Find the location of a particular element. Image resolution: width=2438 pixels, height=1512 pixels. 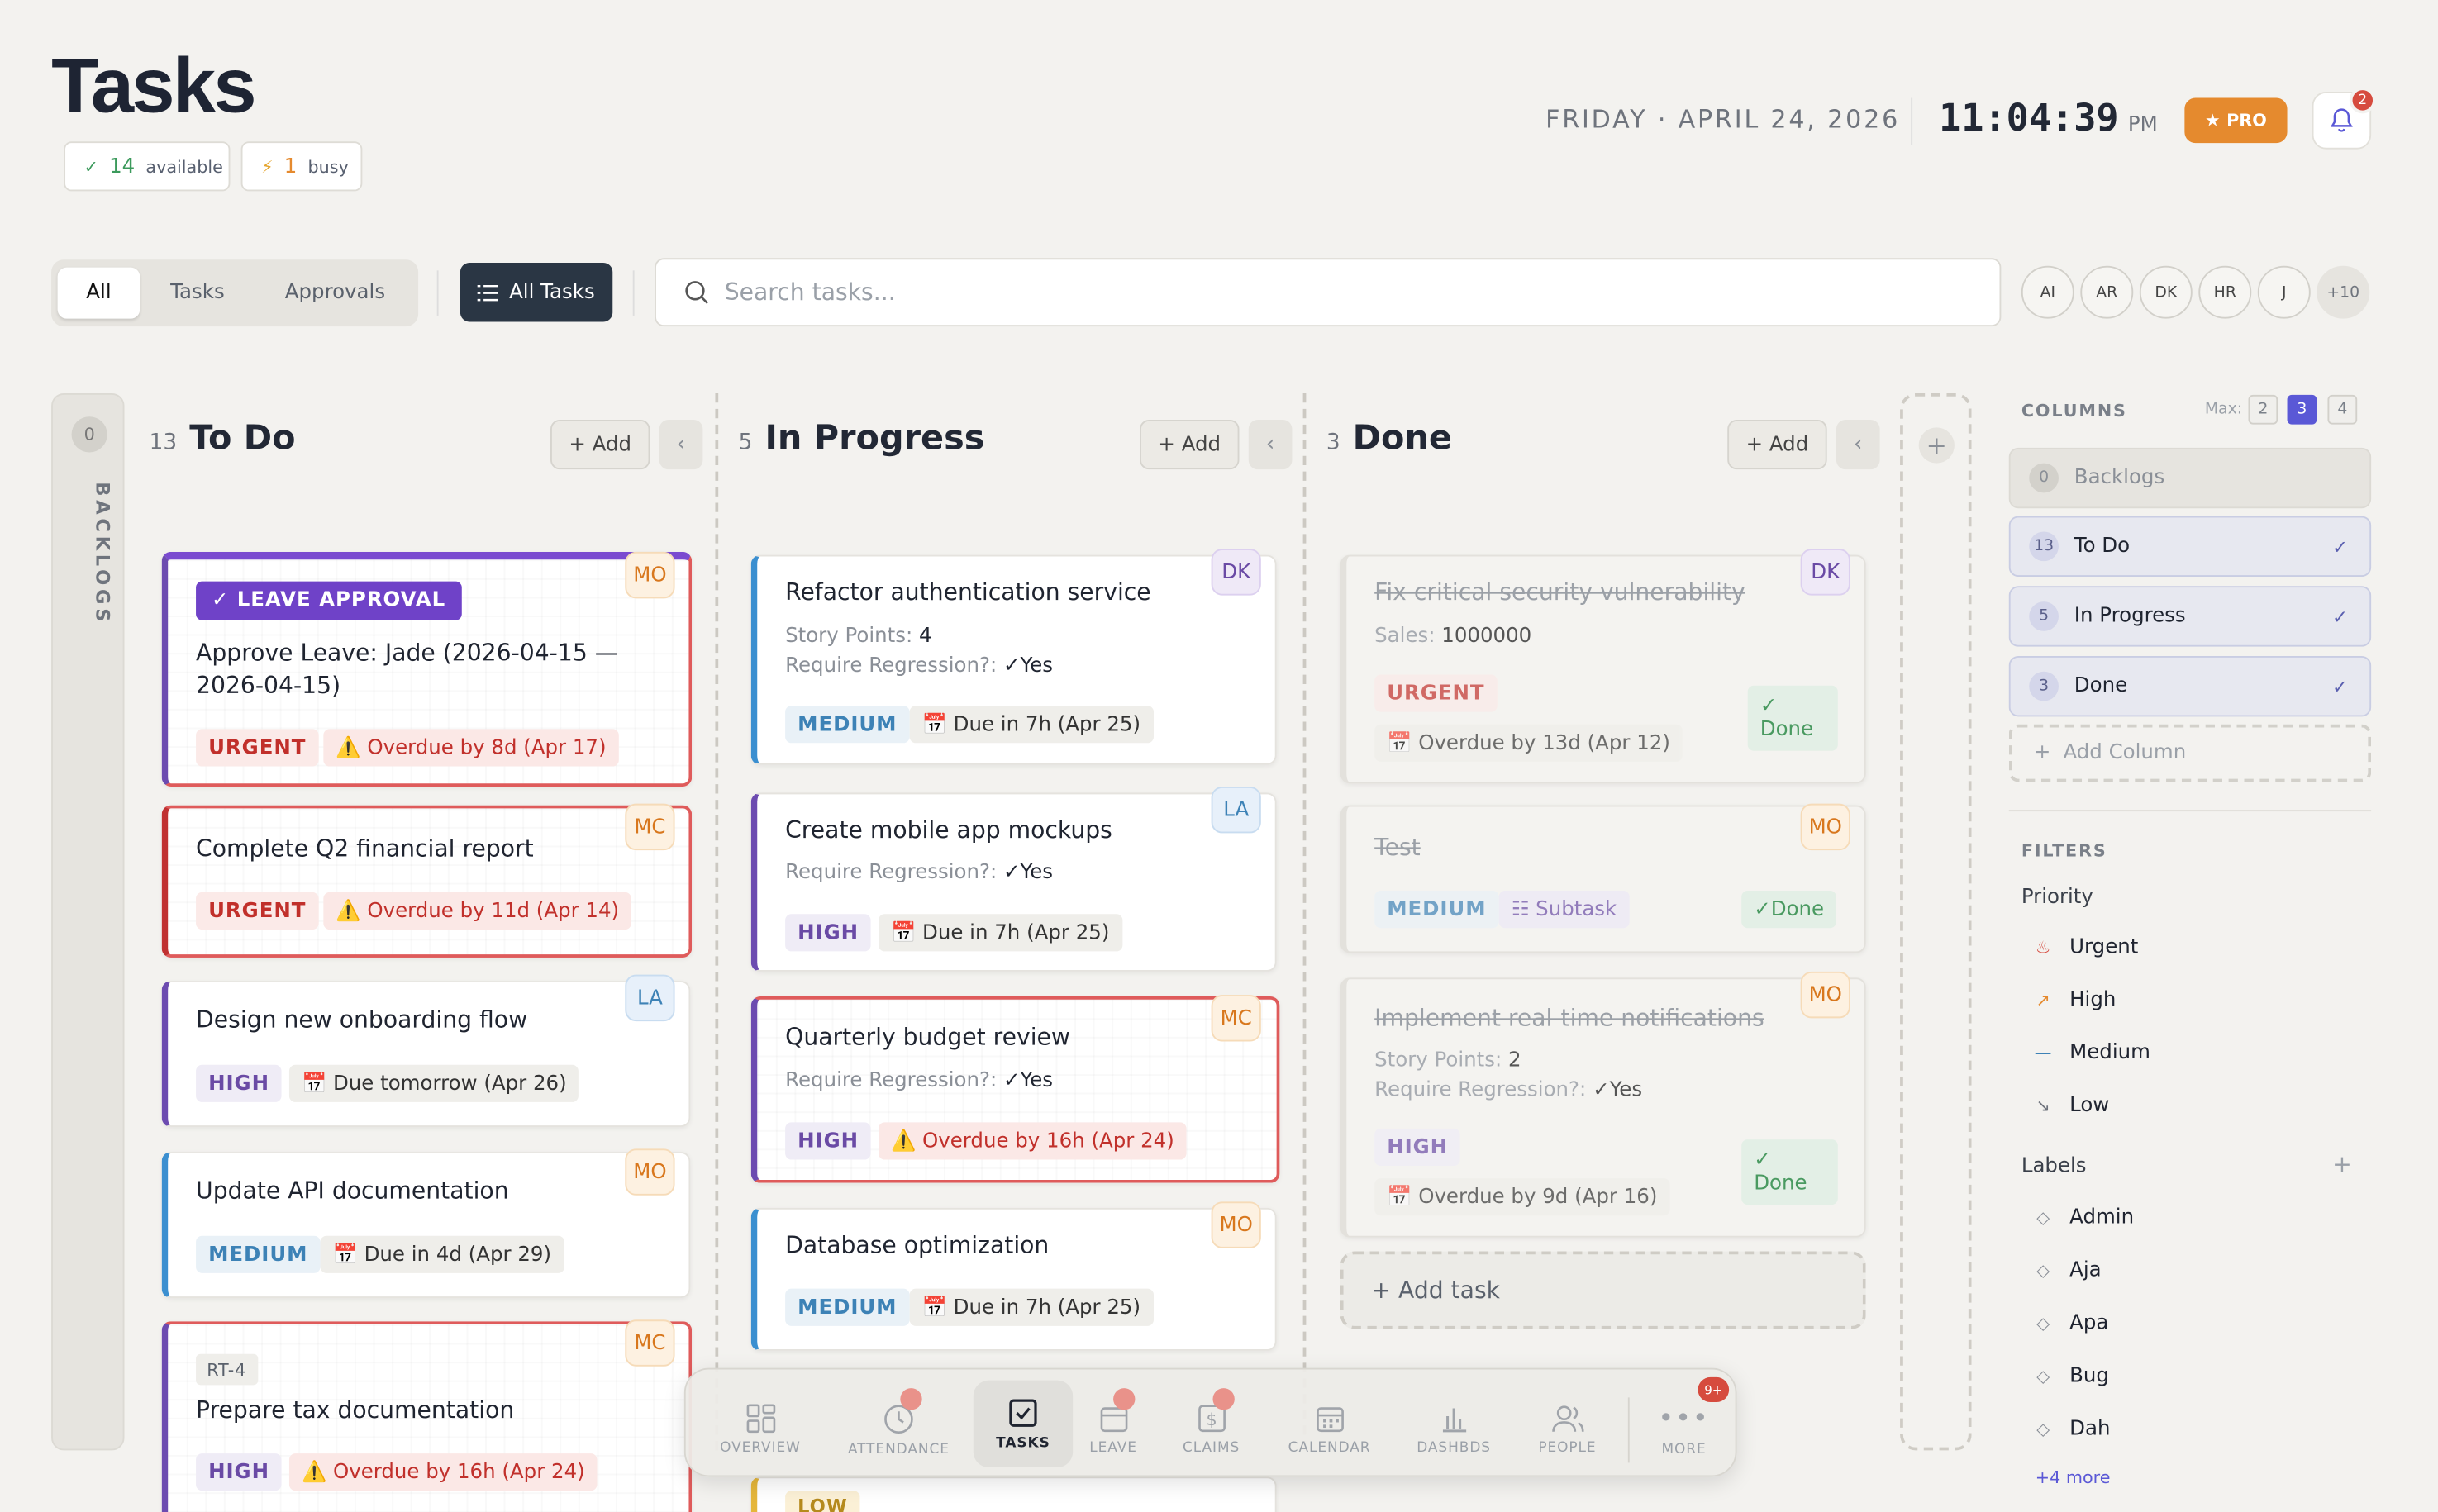

available-pill: ✓ 14 available is located at coordinates (147, 166).